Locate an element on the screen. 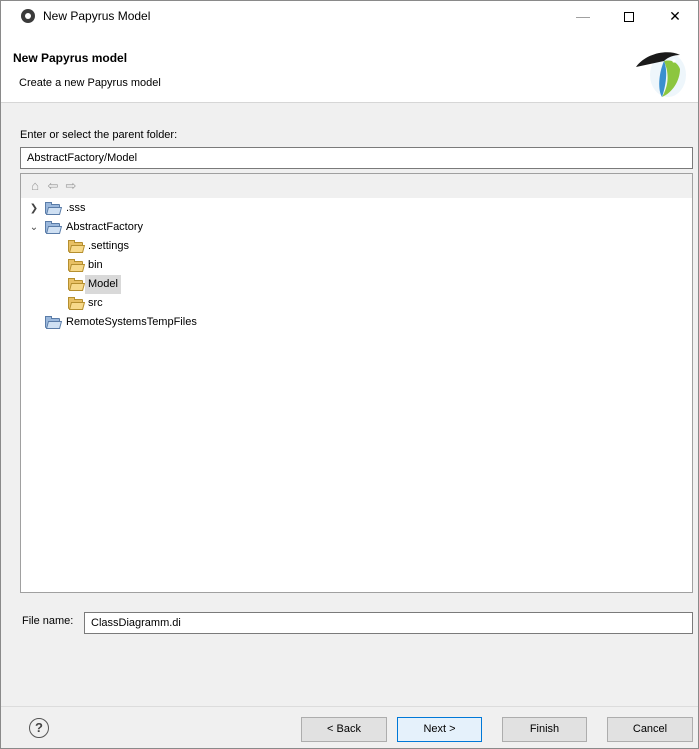 The height and width of the screenshot is (749, 699). chevron-right-icon: ❯ is located at coordinates (34, 208).